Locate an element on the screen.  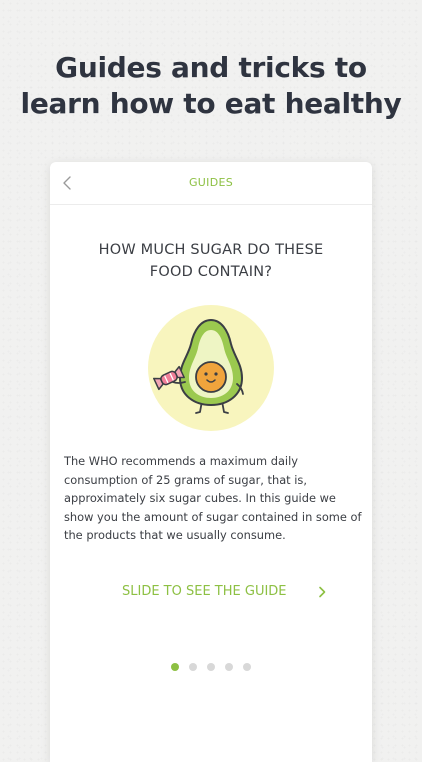
chevron-right-icon is located at coordinates (322, 592).